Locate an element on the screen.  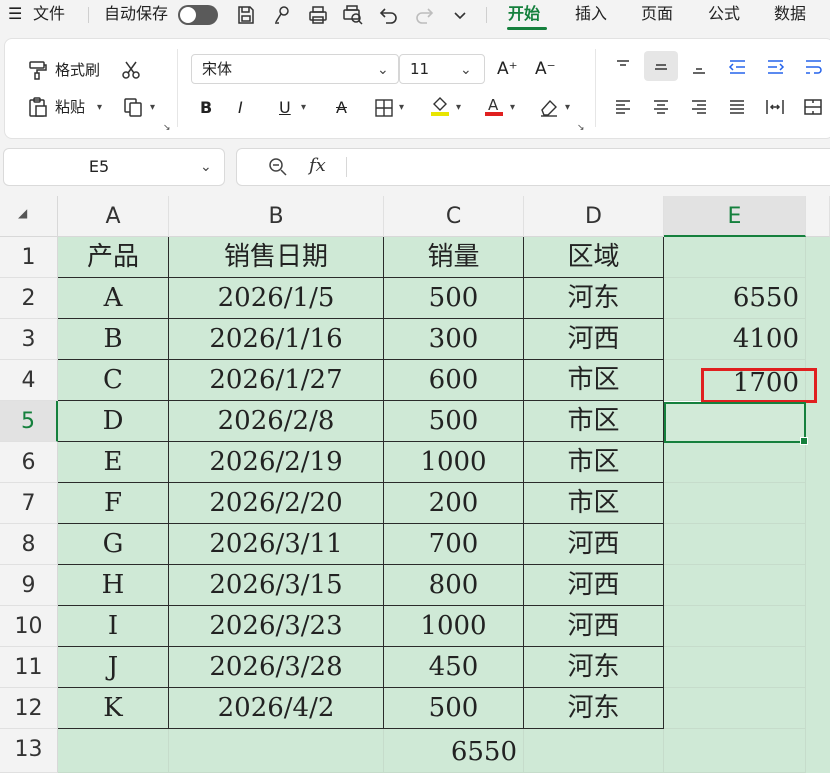
table-cell: 700 is located at coordinates (454, 544).